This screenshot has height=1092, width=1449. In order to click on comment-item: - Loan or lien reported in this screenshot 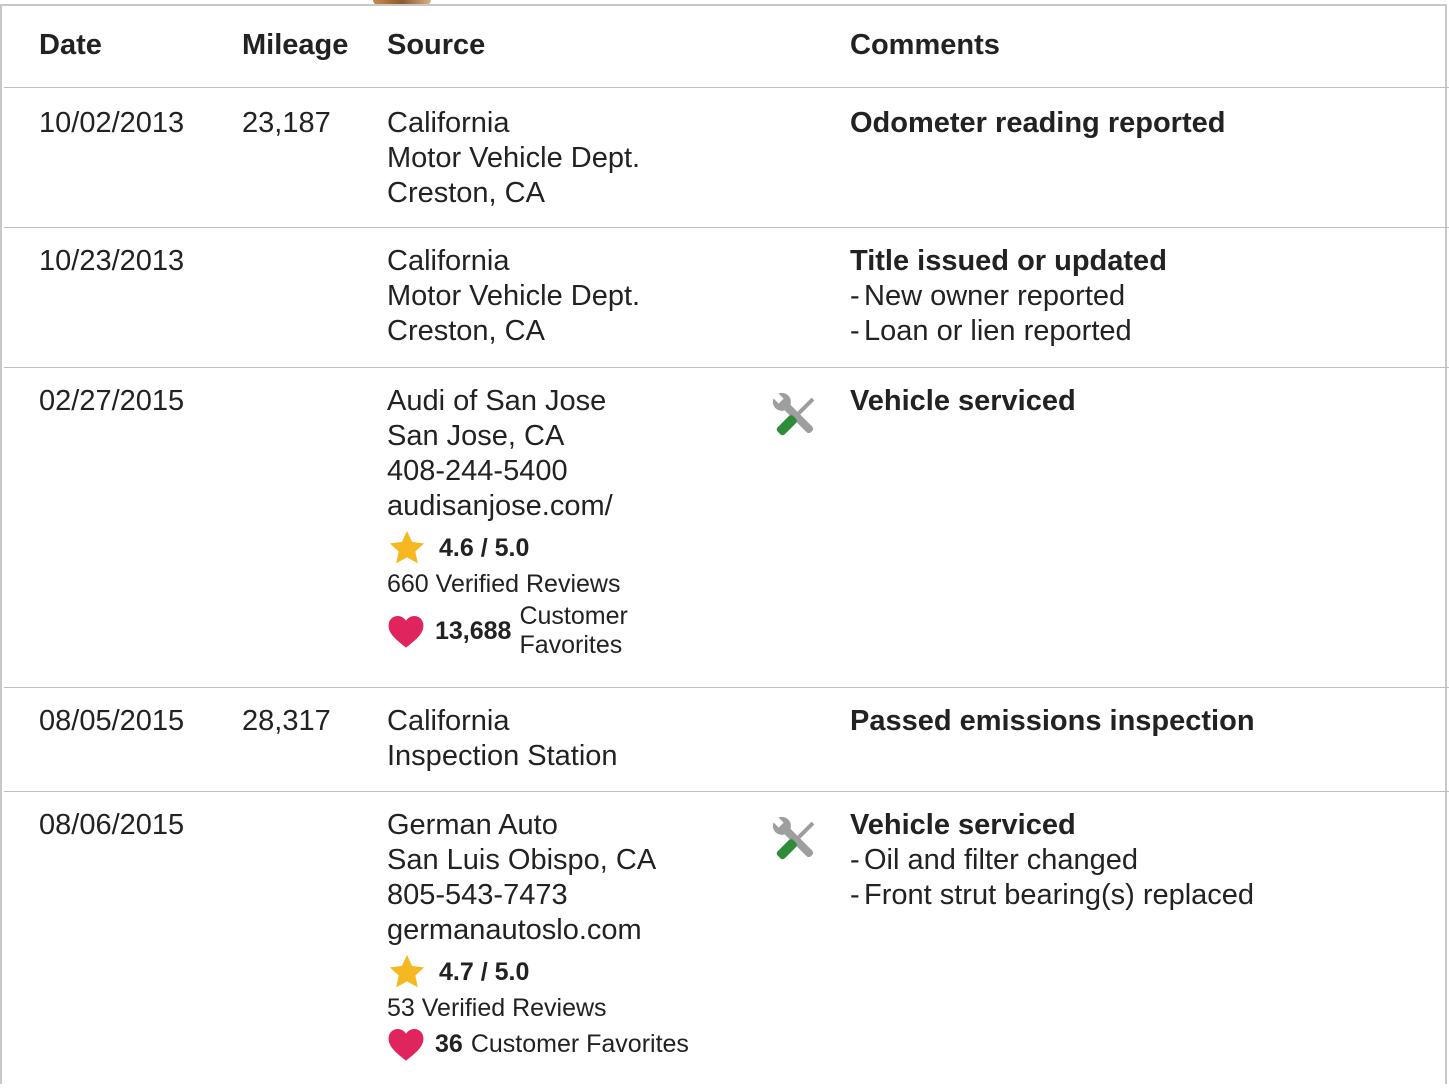, I will do `click(991, 331)`.